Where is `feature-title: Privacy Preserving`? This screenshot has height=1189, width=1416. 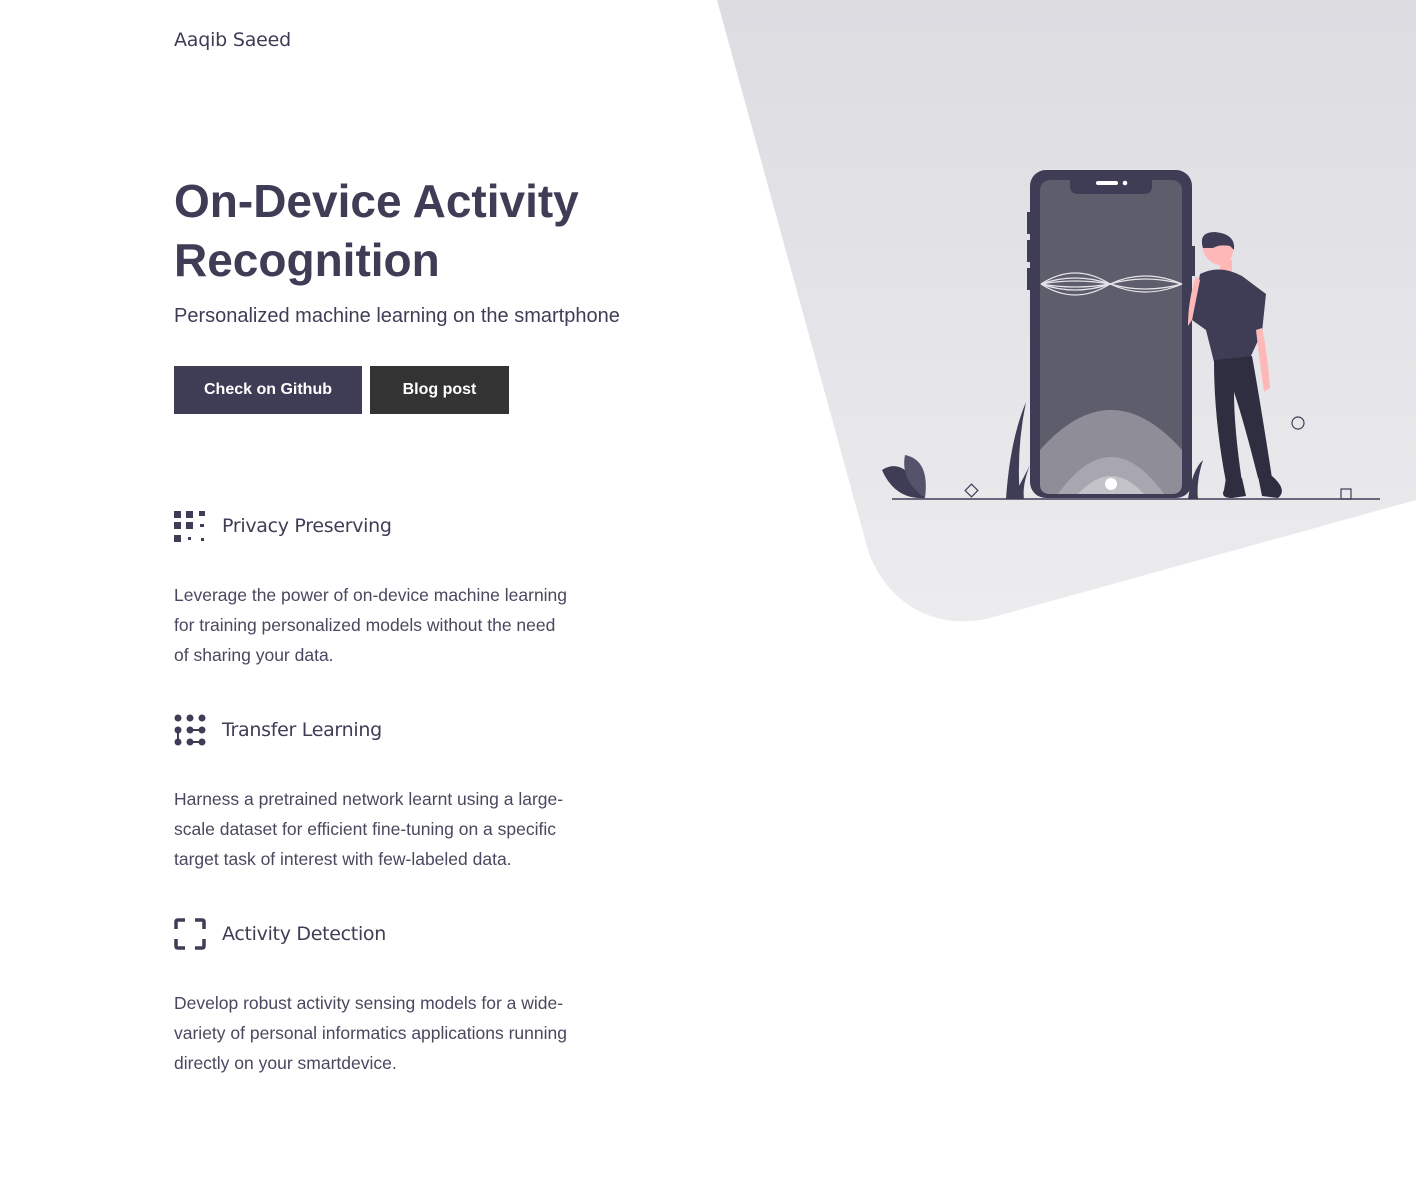
feature-title: Privacy Preserving is located at coordinates (307, 526).